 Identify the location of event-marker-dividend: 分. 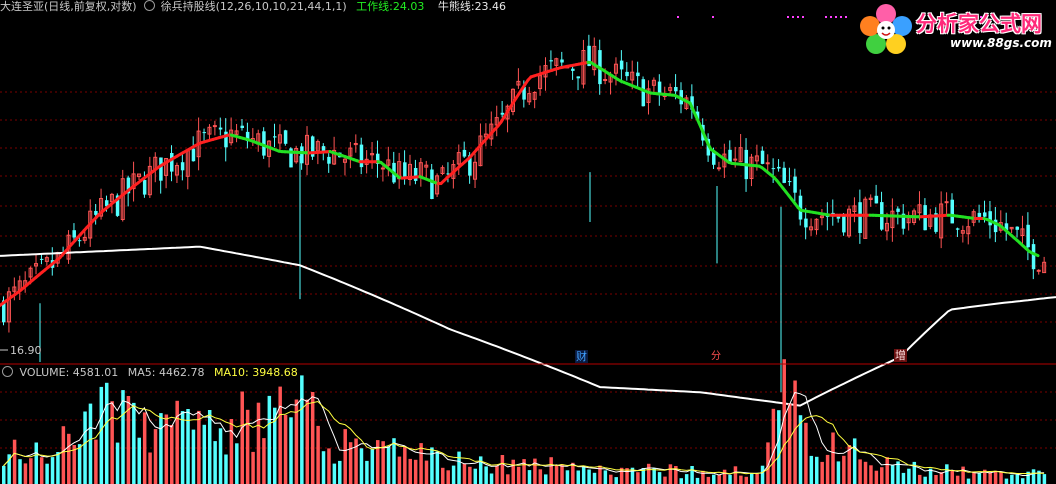
(716, 356).